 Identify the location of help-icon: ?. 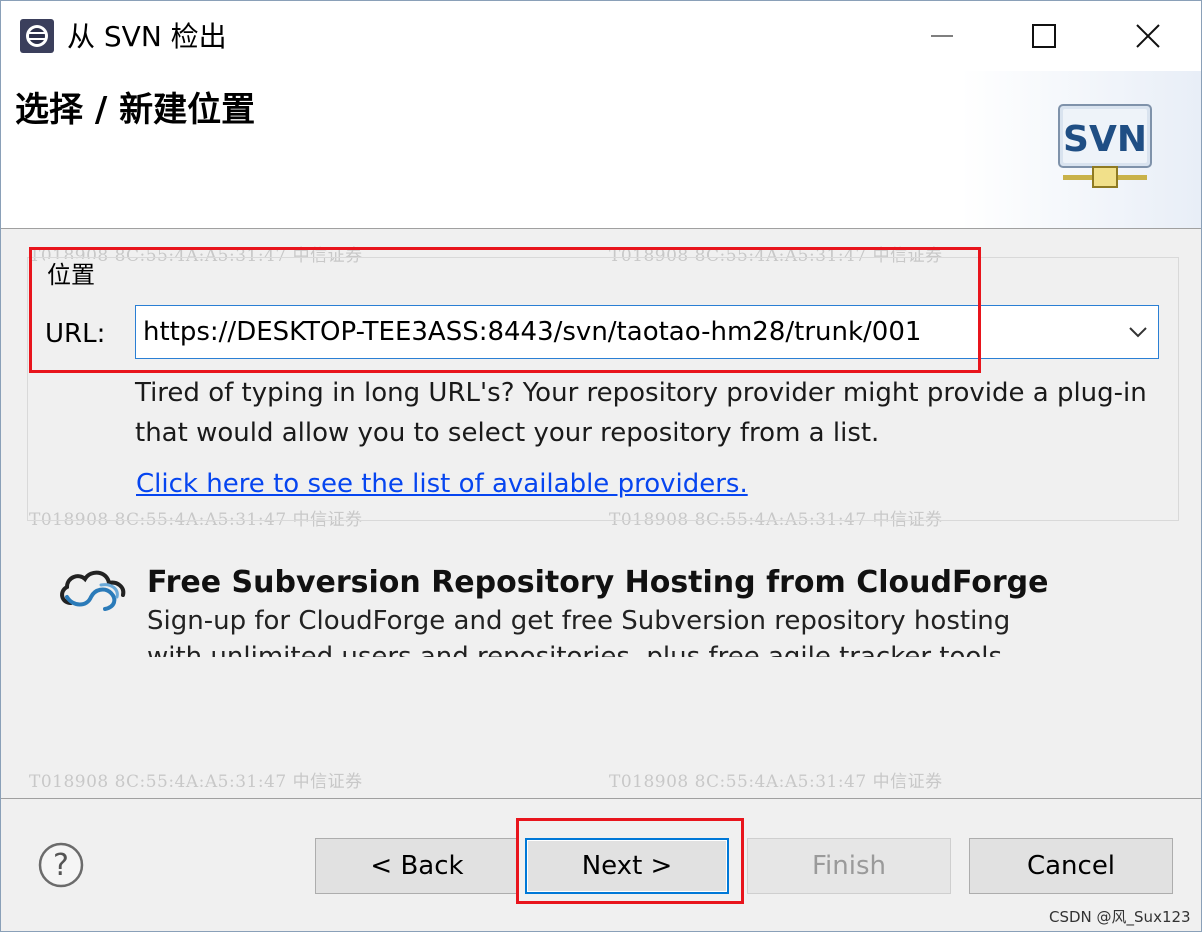
(61, 865).